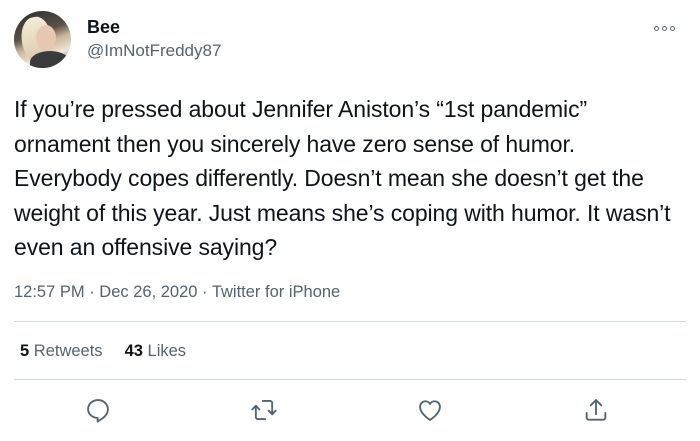 The height and width of the screenshot is (441, 700). I want to click on likes-count: 43, so click(133, 351).